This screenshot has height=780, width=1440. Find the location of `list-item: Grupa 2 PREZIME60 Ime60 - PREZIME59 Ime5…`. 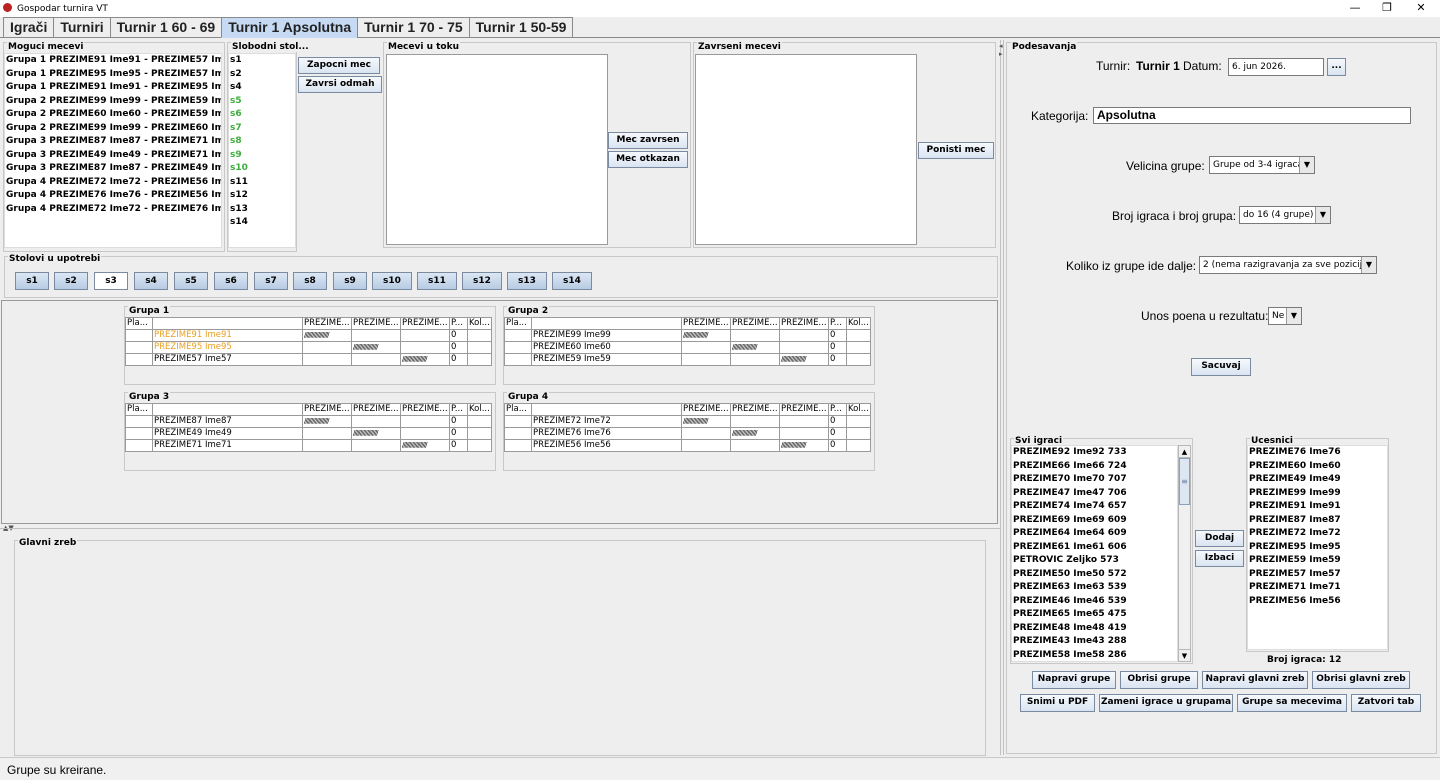

list-item: Grupa 2 PREZIME60 Ime60 - PREZIME59 Ime5… is located at coordinates (113, 115).